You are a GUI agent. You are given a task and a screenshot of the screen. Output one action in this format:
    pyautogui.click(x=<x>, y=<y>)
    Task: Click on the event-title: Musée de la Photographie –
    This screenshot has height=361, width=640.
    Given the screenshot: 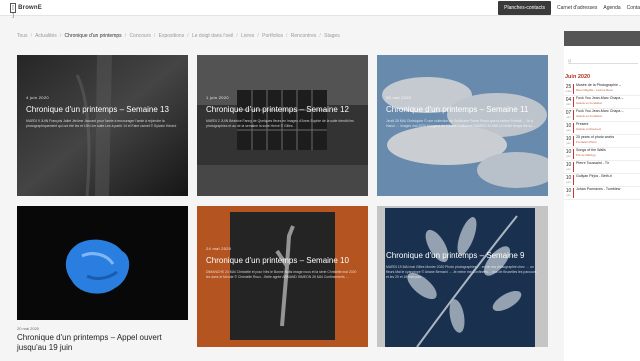 What is the action you would take?
    pyautogui.click(x=598, y=85)
    